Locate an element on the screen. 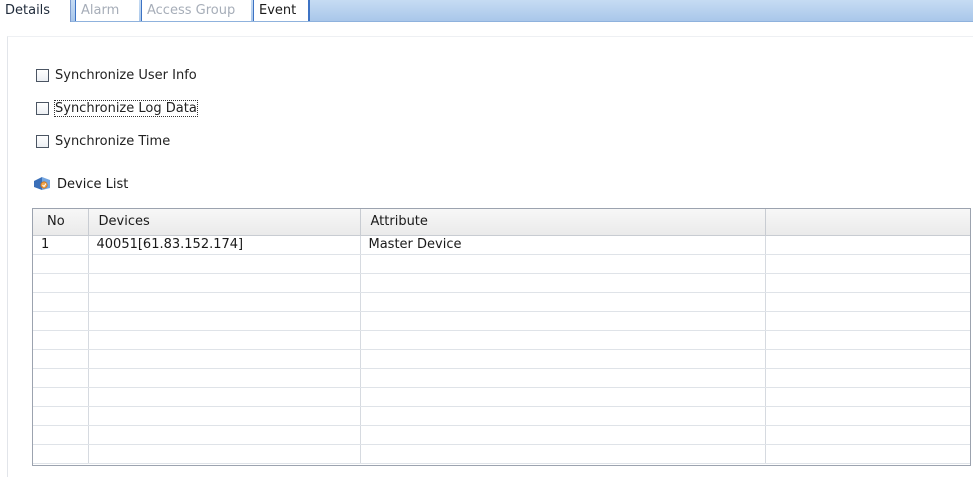 The width and height of the screenshot is (973, 477). sync-log-data-option: Synchronize Log Data is located at coordinates (117, 108).